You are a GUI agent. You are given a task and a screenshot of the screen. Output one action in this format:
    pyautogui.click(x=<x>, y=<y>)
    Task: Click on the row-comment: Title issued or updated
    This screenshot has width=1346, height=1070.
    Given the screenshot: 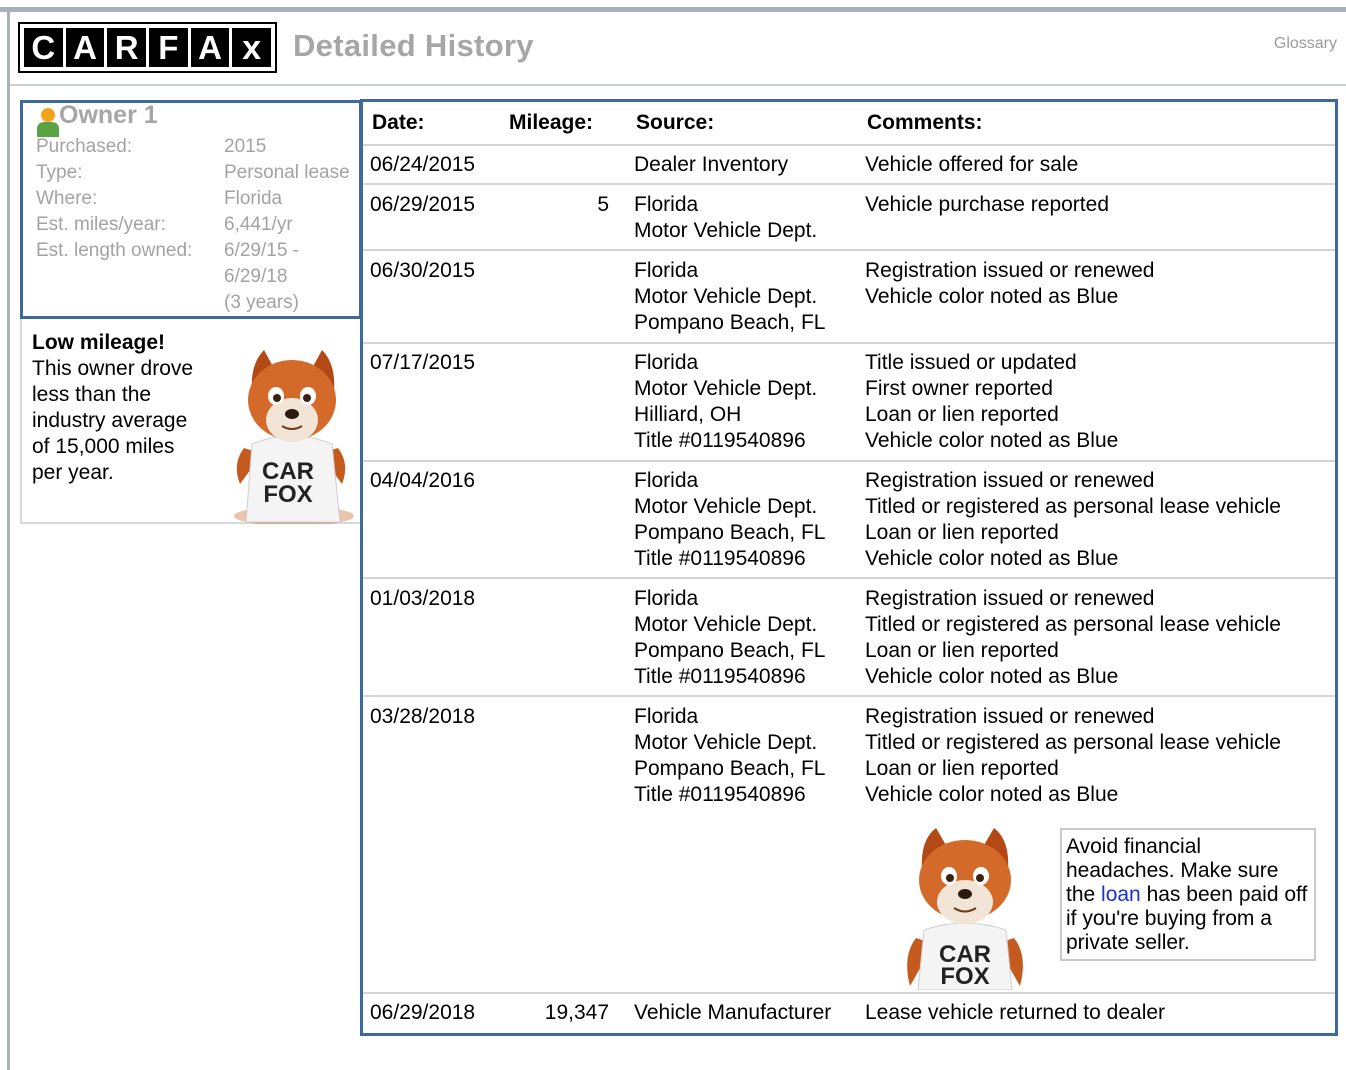 What is the action you would take?
    pyautogui.click(x=971, y=362)
    